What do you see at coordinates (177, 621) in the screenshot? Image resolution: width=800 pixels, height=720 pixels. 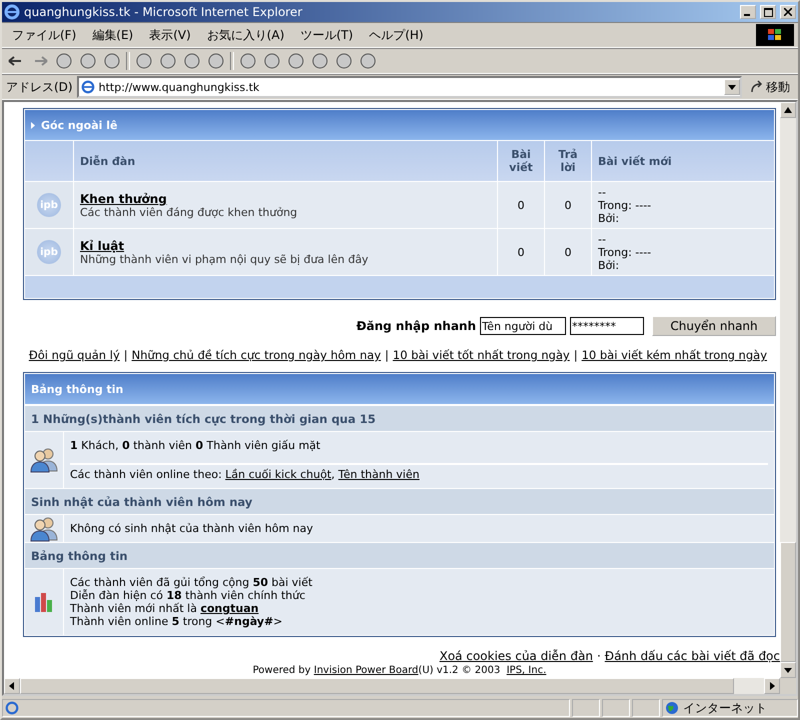 I see `info-text: Thành viên online 5 trong <#ngày#>` at bounding box center [177, 621].